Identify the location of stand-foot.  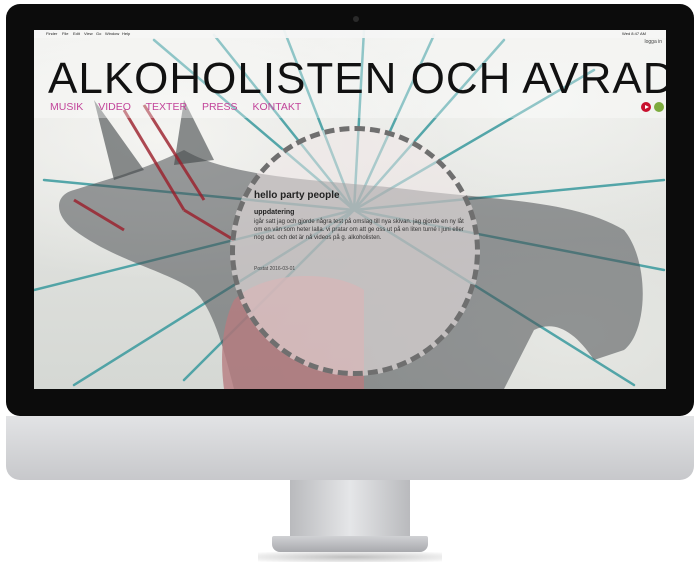
(350, 544).